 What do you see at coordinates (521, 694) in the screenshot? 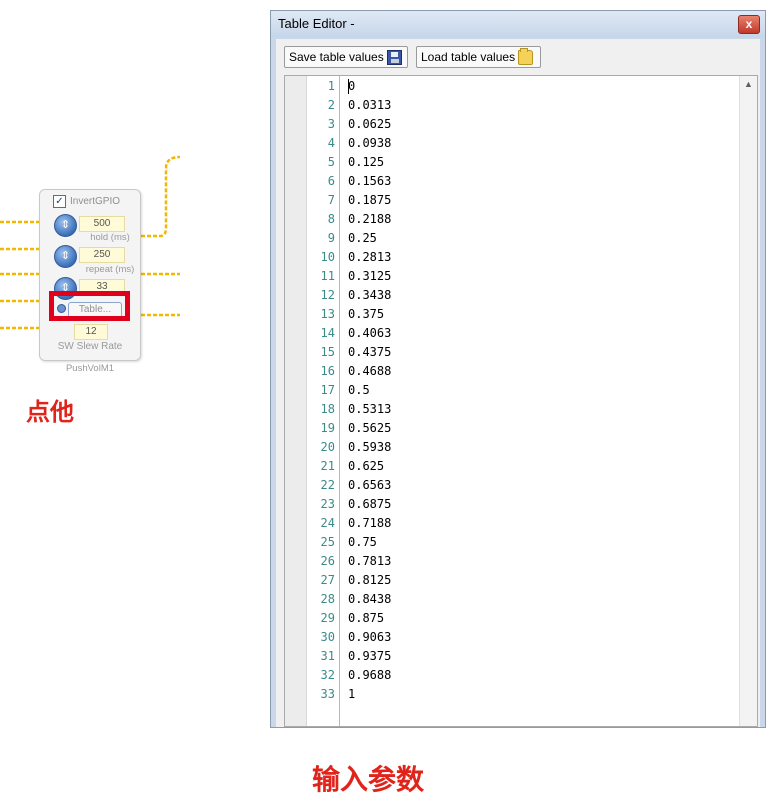
I see `table-line: 33 1` at bounding box center [521, 694].